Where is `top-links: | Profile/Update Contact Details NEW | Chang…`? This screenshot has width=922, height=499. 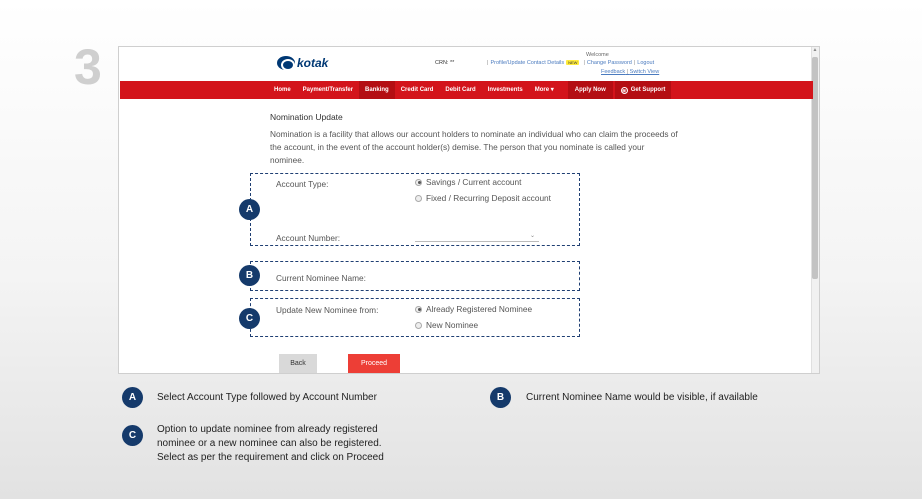
top-links: | Profile/Update Contact Details NEW | Chang… is located at coordinates (571, 63).